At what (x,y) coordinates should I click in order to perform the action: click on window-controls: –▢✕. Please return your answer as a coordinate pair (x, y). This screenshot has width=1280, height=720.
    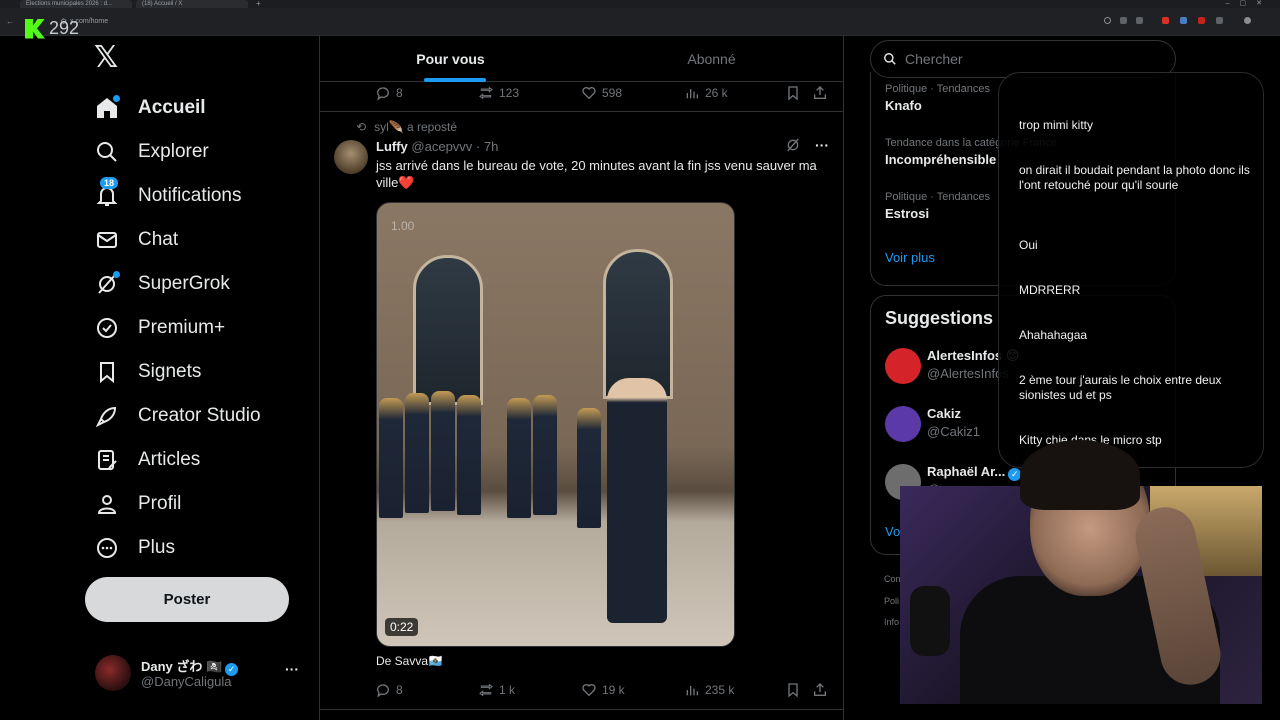
    Looking at the image, I should click on (1249, 3).